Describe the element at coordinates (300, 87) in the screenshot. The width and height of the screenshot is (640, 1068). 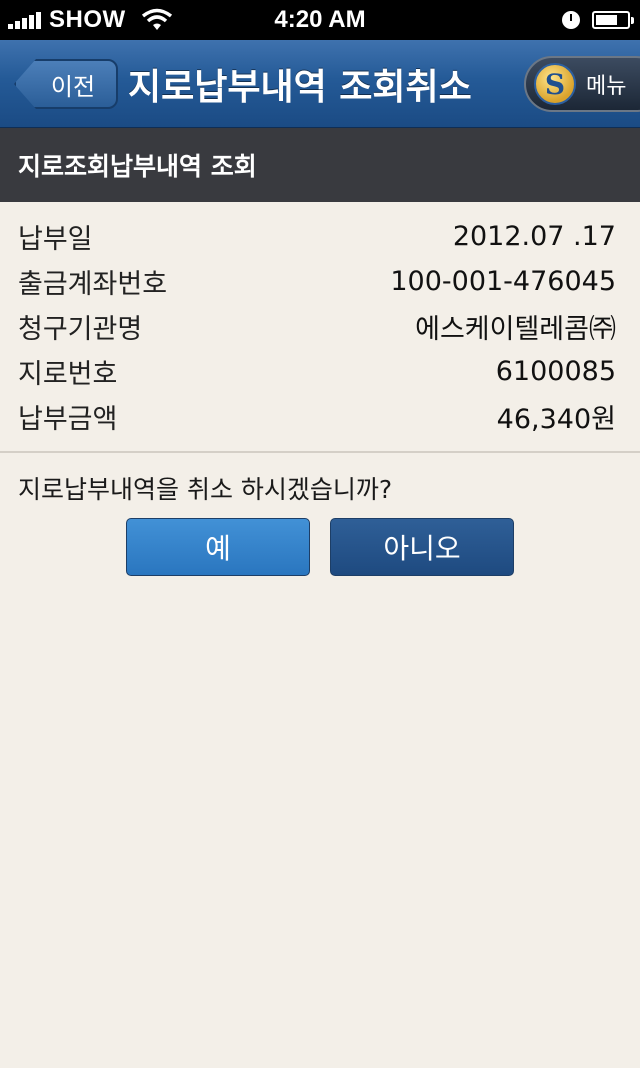
I see `page-title: 지로납부내역 조회취소` at that location.